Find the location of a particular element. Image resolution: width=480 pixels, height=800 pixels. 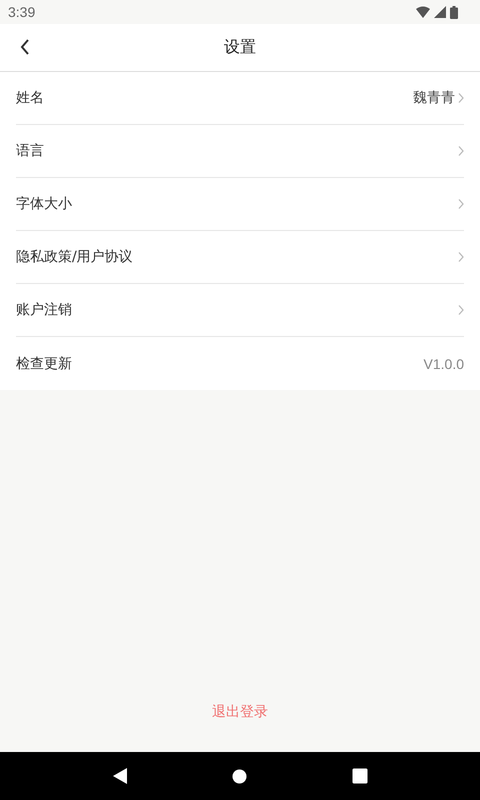

back-nav-icon is located at coordinates (120, 776).